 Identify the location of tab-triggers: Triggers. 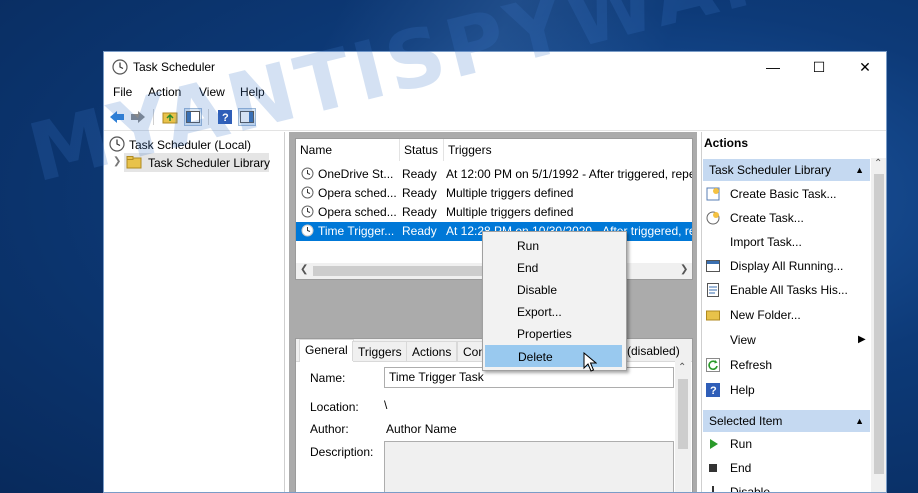
(380, 351).